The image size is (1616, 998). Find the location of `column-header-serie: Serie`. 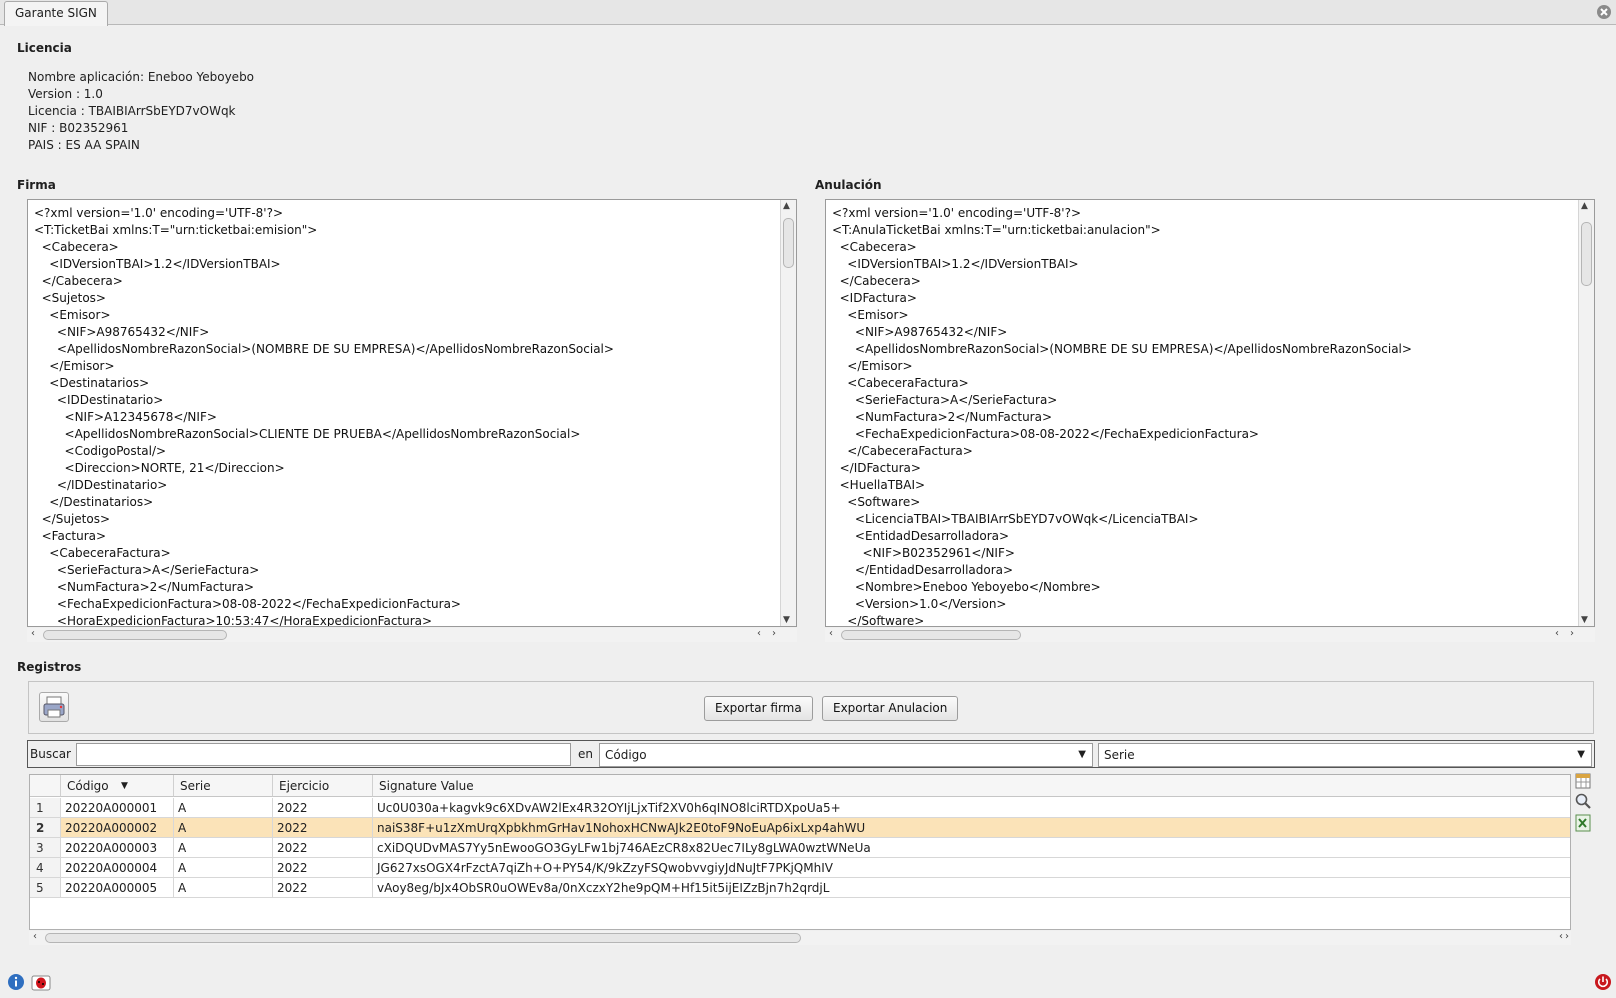

column-header-serie: Serie is located at coordinates (223, 786).